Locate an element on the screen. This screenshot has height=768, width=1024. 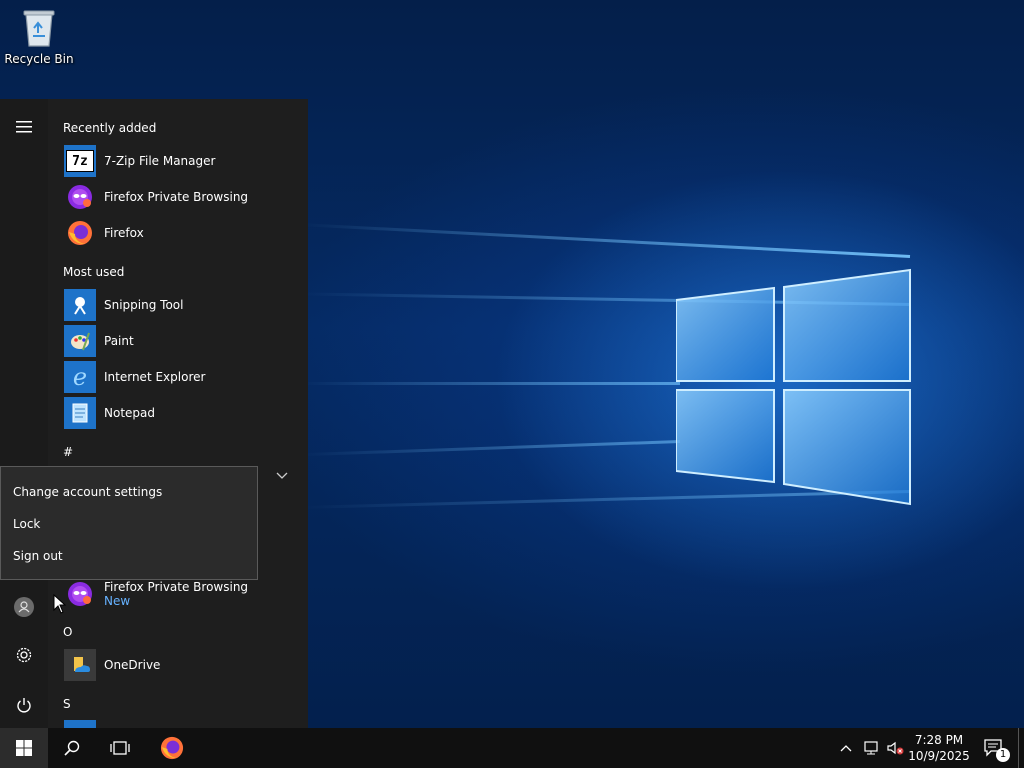
recycle-bin-icon is located at coordinates (39, 28).